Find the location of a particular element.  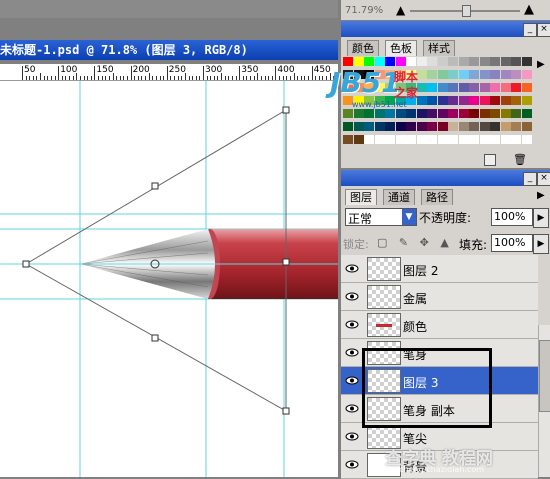

document-title-bar: 未标题-1.psd @ 71.8% (图层 3, RGB/8) is located at coordinates (169, 50).